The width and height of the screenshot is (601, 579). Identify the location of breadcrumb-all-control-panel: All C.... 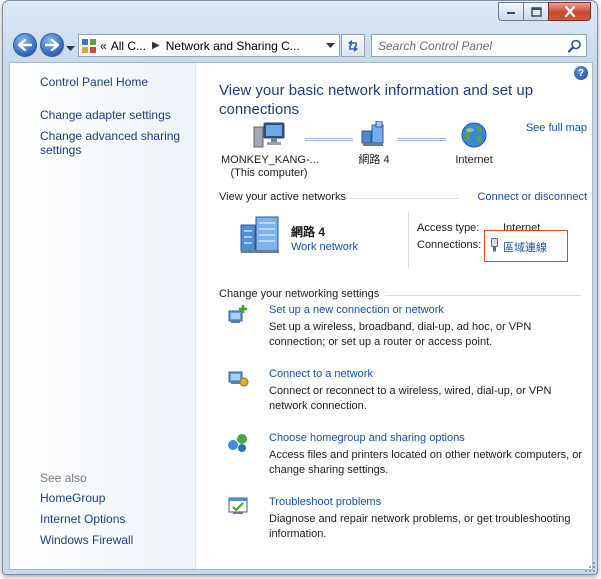
(128, 46).